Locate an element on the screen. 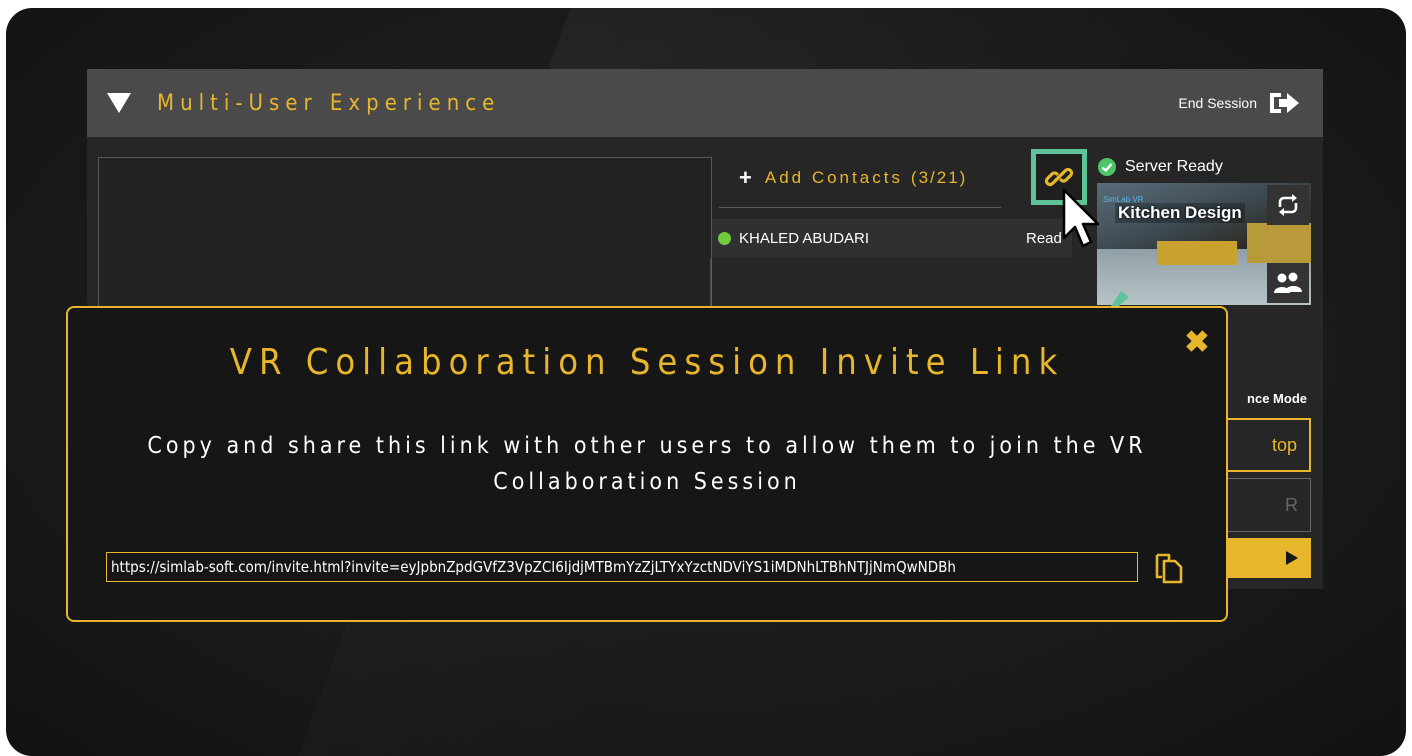 The height and width of the screenshot is (756, 1412). sync-icon is located at coordinates (1288, 205).